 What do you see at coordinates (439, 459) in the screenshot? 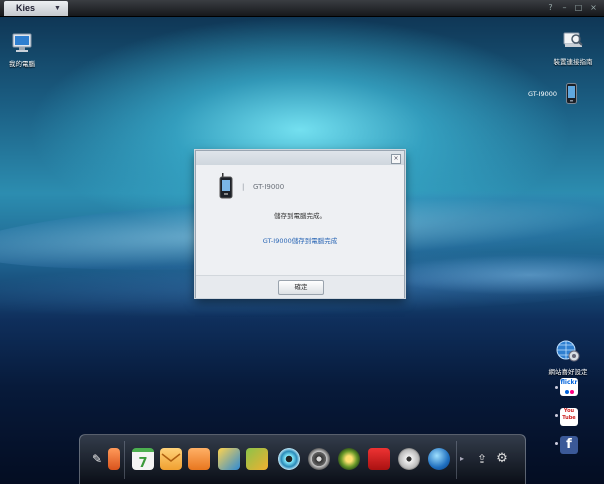
I see `globe-icon` at bounding box center [439, 459].